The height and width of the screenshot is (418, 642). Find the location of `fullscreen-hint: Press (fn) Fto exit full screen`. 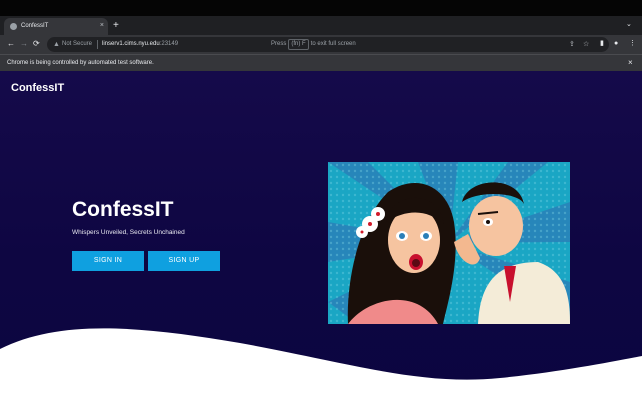

fullscreen-hint: Press (fn) Fto exit full screen is located at coordinates (313, 44).